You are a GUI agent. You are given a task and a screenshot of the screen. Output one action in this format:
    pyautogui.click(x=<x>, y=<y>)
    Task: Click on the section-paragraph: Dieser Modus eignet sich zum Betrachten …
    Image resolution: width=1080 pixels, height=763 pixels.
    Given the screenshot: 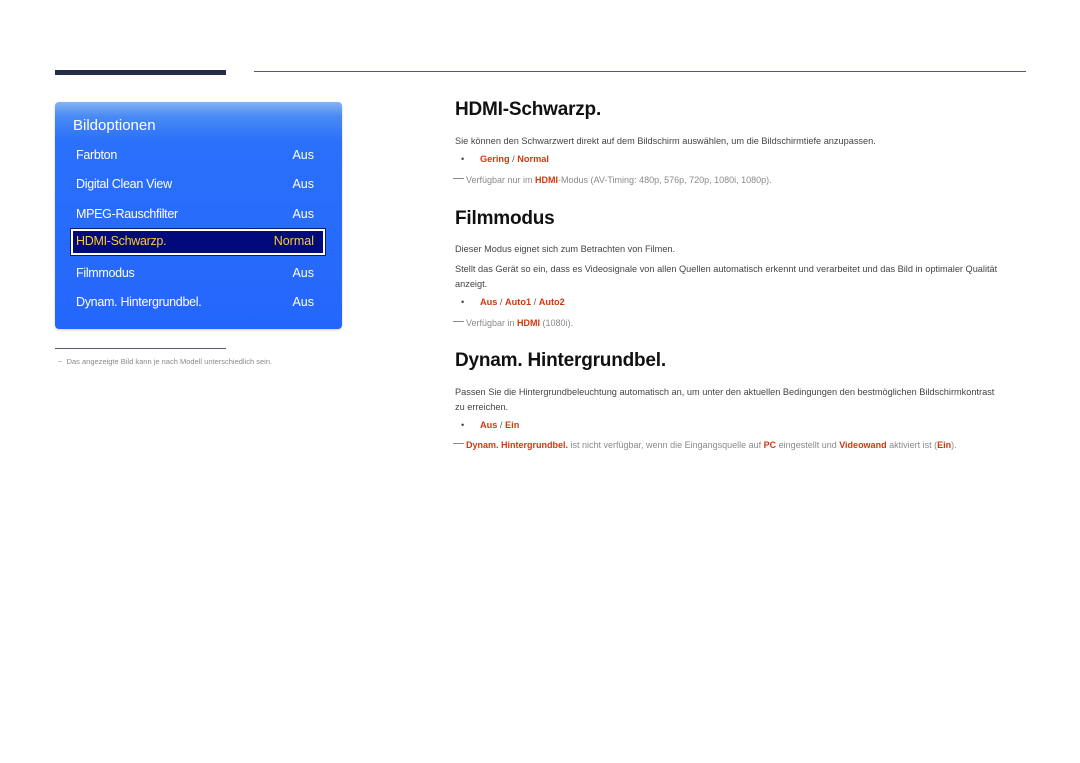 What is the action you would take?
    pyautogui.click(x=565, y=249)
    